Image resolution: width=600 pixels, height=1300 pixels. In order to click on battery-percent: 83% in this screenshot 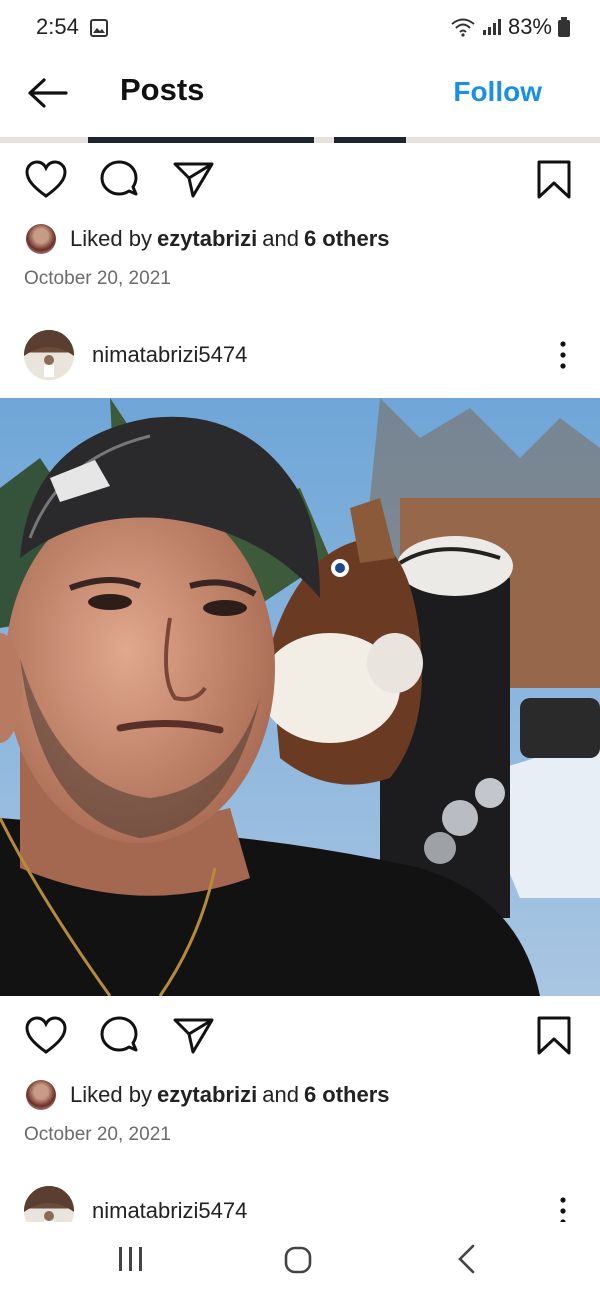, I will do `click(529, 26)`.